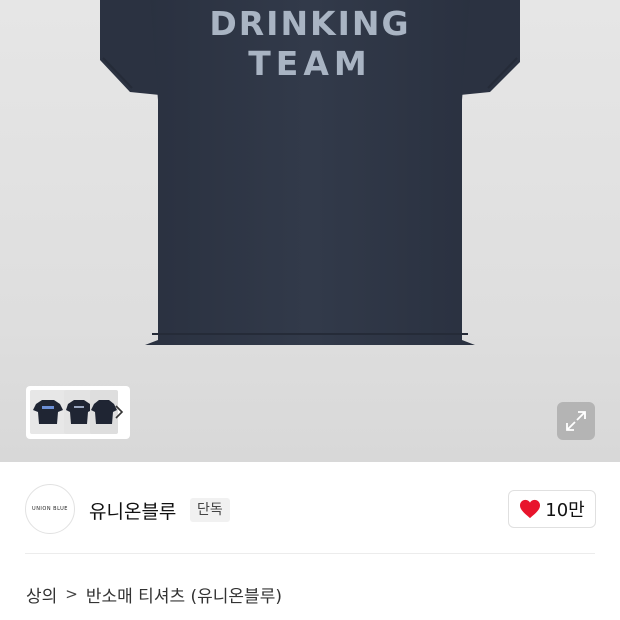 The height and width of the screenshot is (620, 620). What do you see at coordinates (210, 510) in the screenshot?
I see `exclusive-badge: 단독` at bounding box center [210, 510].